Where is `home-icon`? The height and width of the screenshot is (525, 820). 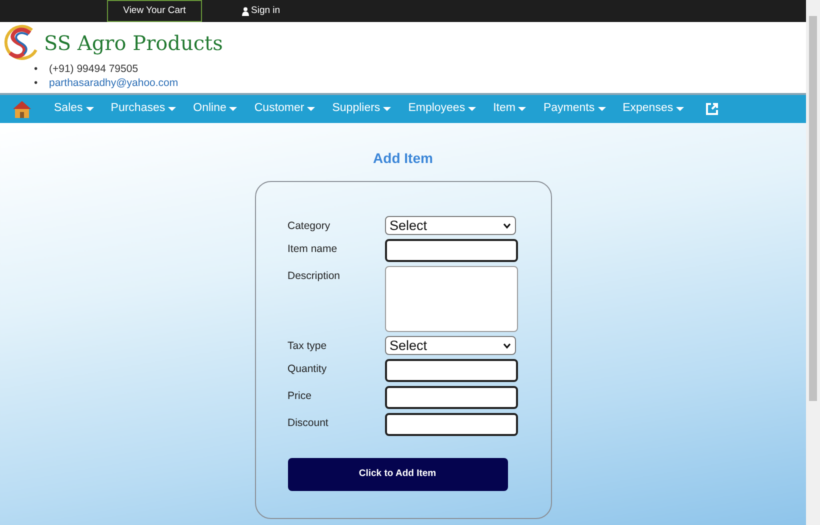 home-icon is located at coordinates (22, 109).